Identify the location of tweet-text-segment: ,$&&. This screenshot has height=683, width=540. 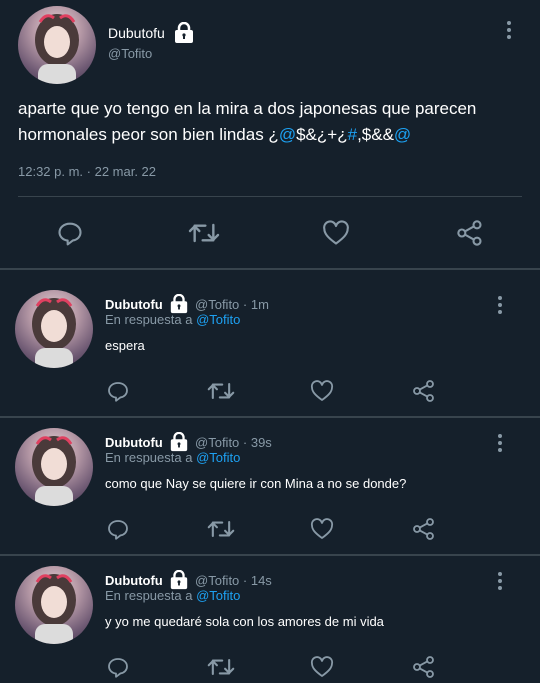
(375, 134).